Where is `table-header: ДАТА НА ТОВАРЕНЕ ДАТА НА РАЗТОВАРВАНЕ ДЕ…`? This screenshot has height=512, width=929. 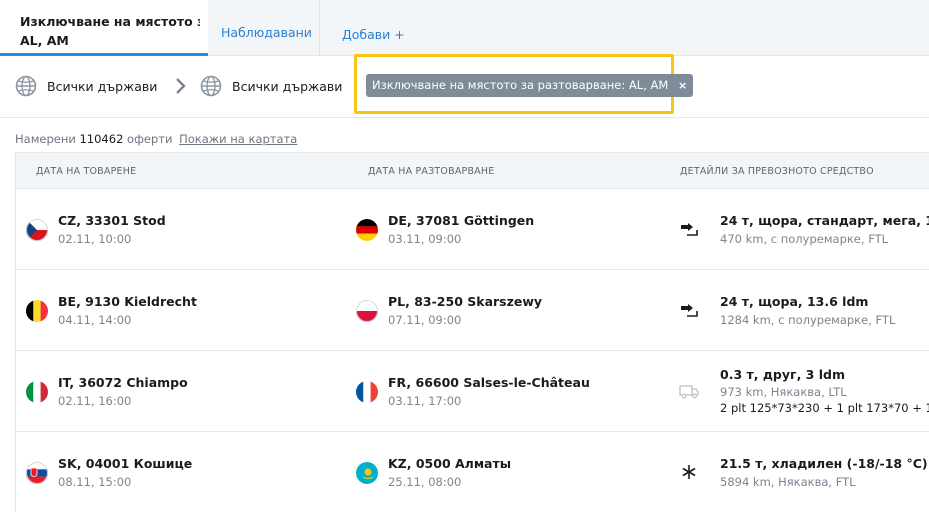 table-header: ДАТА НА ТОВАРЕНЕ ДАТА НА РАЗТОВАРВАНЕ ДЕ… is located at coordinates (472, 170).